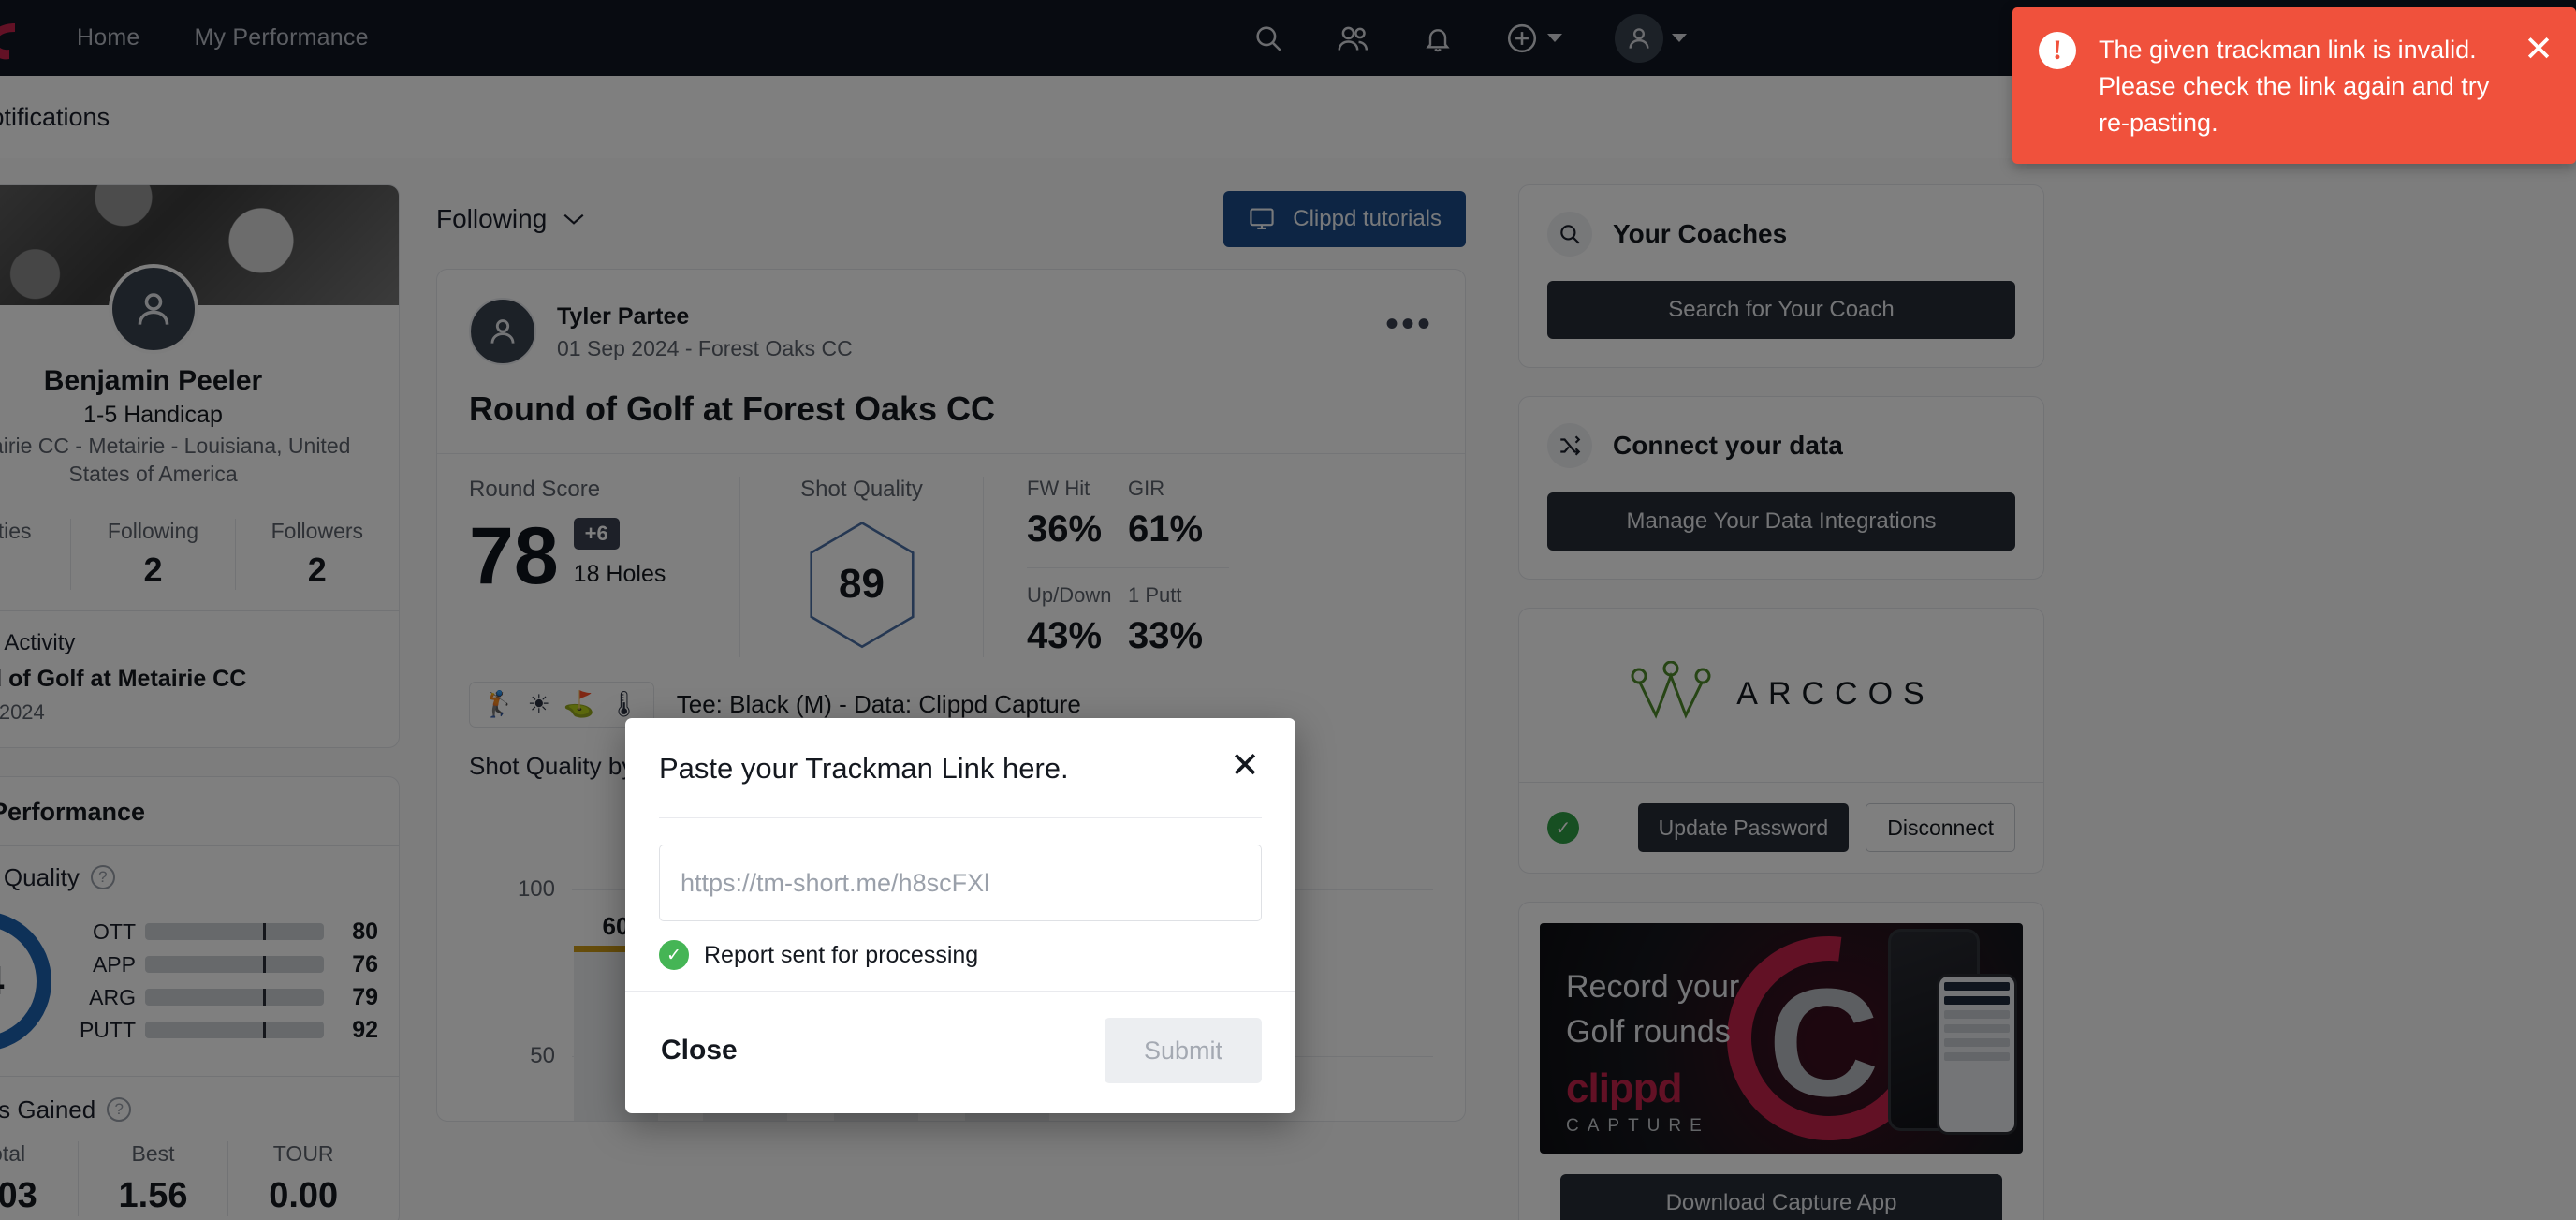 This screenshot has width=2576, height=1220. I want to click on modal-footer: Close Submit, so click(960, 1052).